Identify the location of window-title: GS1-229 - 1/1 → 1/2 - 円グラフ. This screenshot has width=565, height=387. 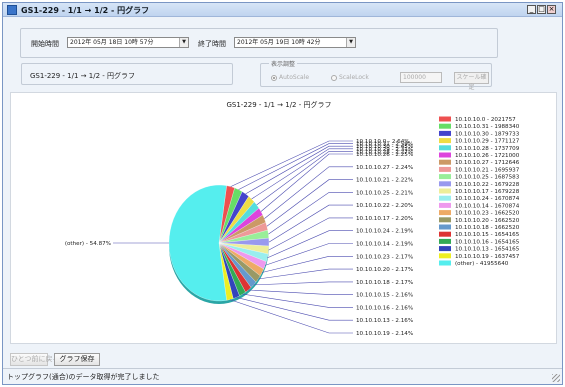
(85, 10).